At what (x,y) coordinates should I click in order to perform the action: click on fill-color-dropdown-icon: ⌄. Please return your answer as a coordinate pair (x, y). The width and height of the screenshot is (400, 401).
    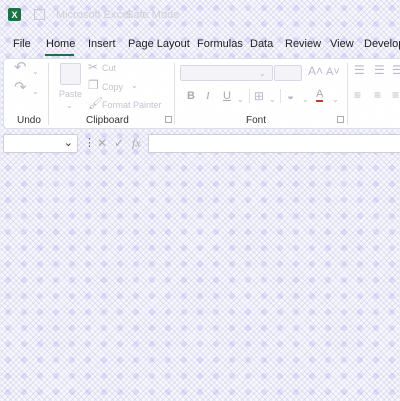
    Looking at the image, I should click on (305, 99).